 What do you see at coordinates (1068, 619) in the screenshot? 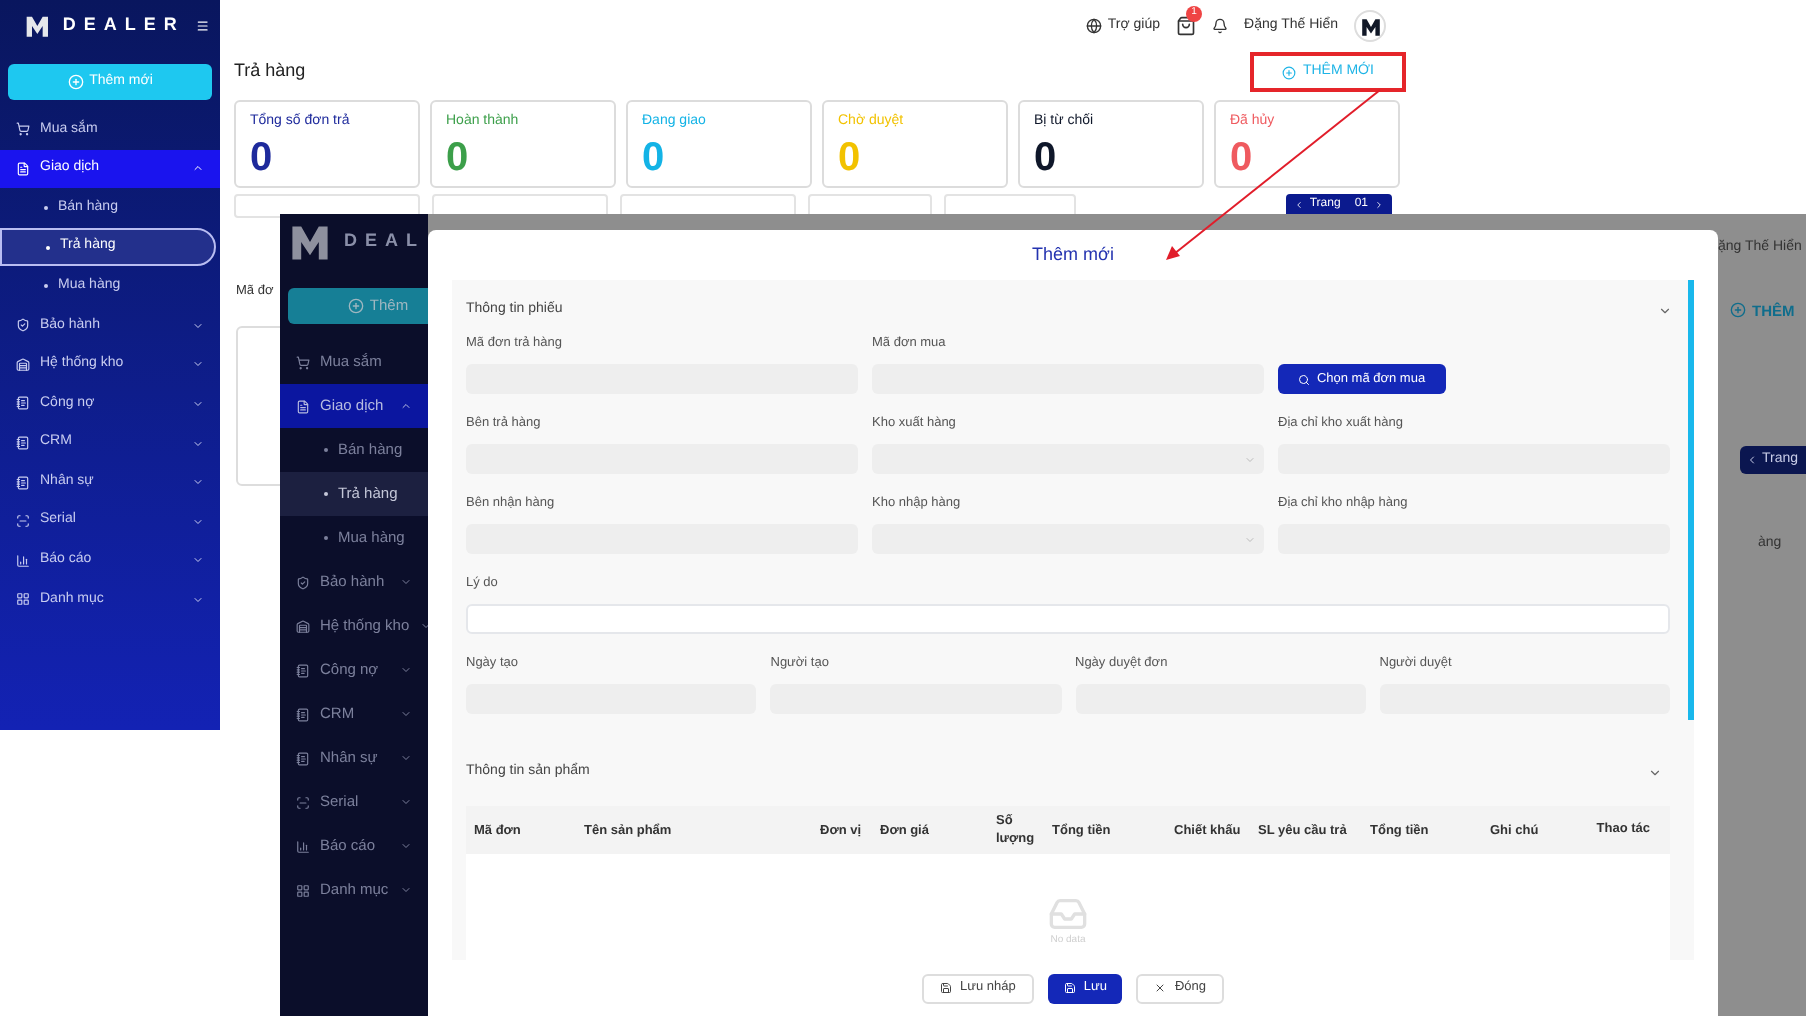
I see `input-field` at bounding box center [1068, 619].